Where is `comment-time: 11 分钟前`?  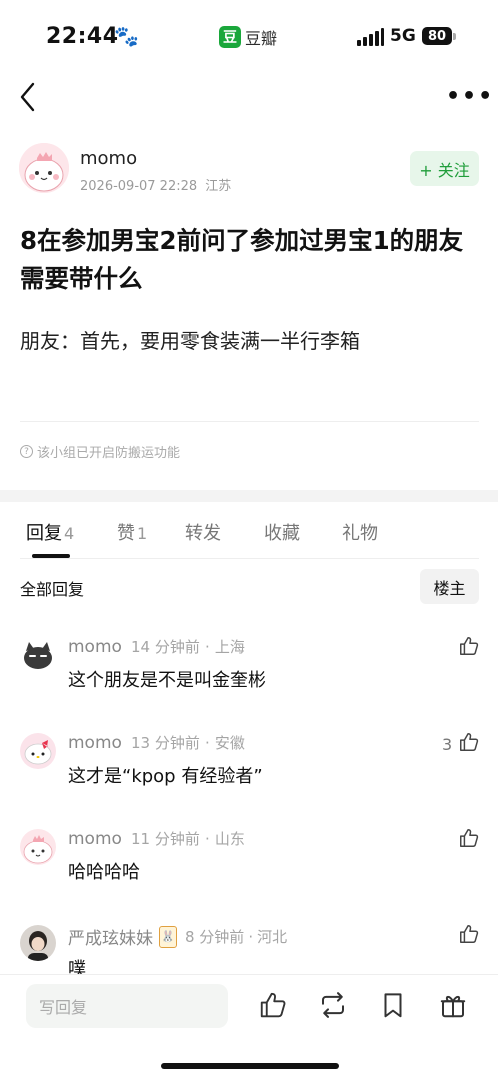
comment-time: 11 分钟前 is located at coordinates (165, 839).